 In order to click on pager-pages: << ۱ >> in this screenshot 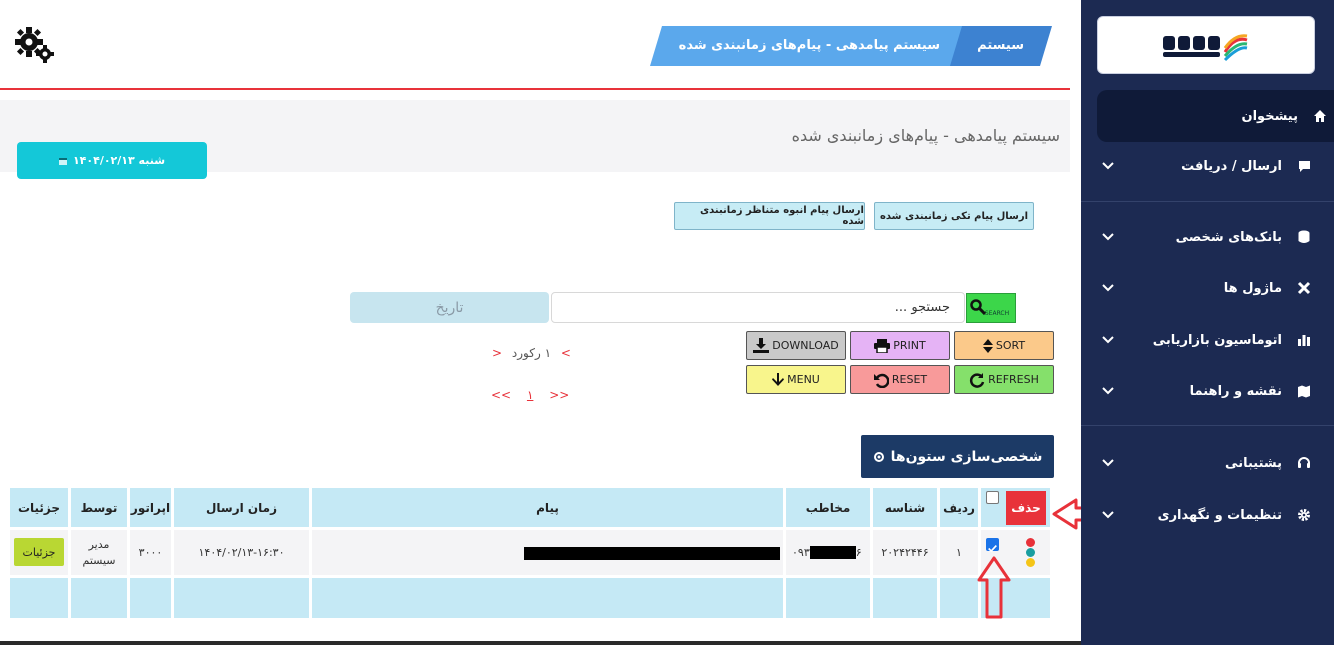, I will do `click(530, 395)`.